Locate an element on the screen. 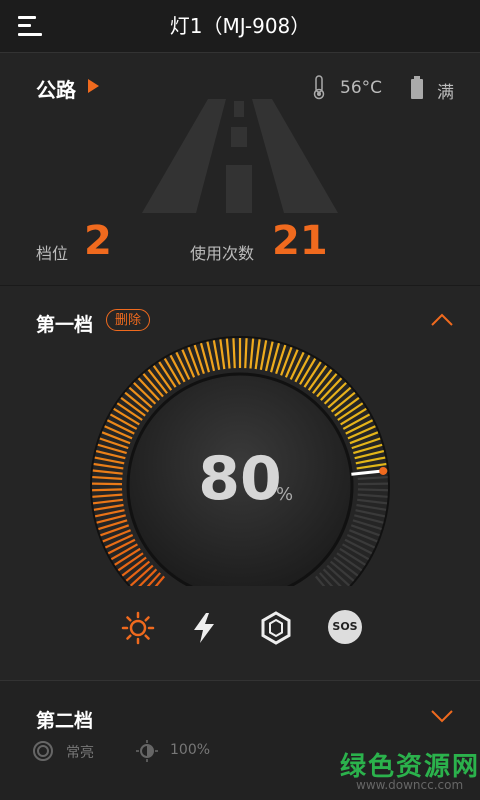  dial-pointer-tip is located at coordinates (383, 470).